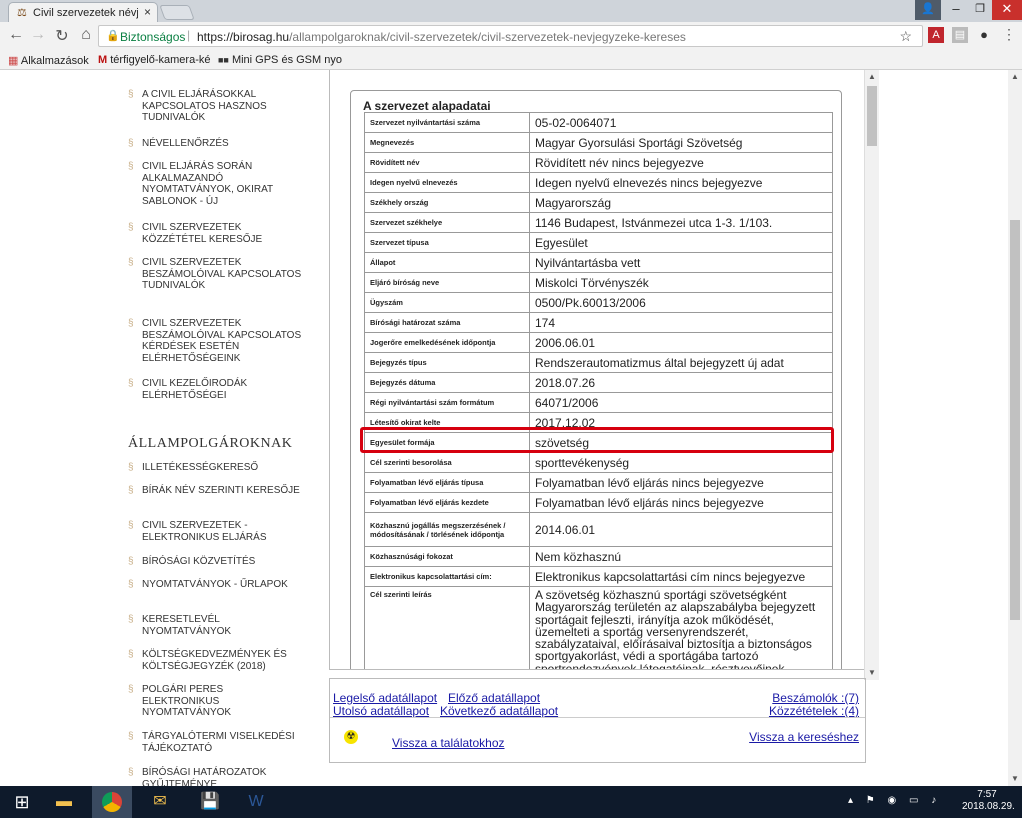 This screenshot has width=1022, height=824. Describe the element at coordinates (987, 794) in the screenshot. I see `clock-time: 7:57` at that location.